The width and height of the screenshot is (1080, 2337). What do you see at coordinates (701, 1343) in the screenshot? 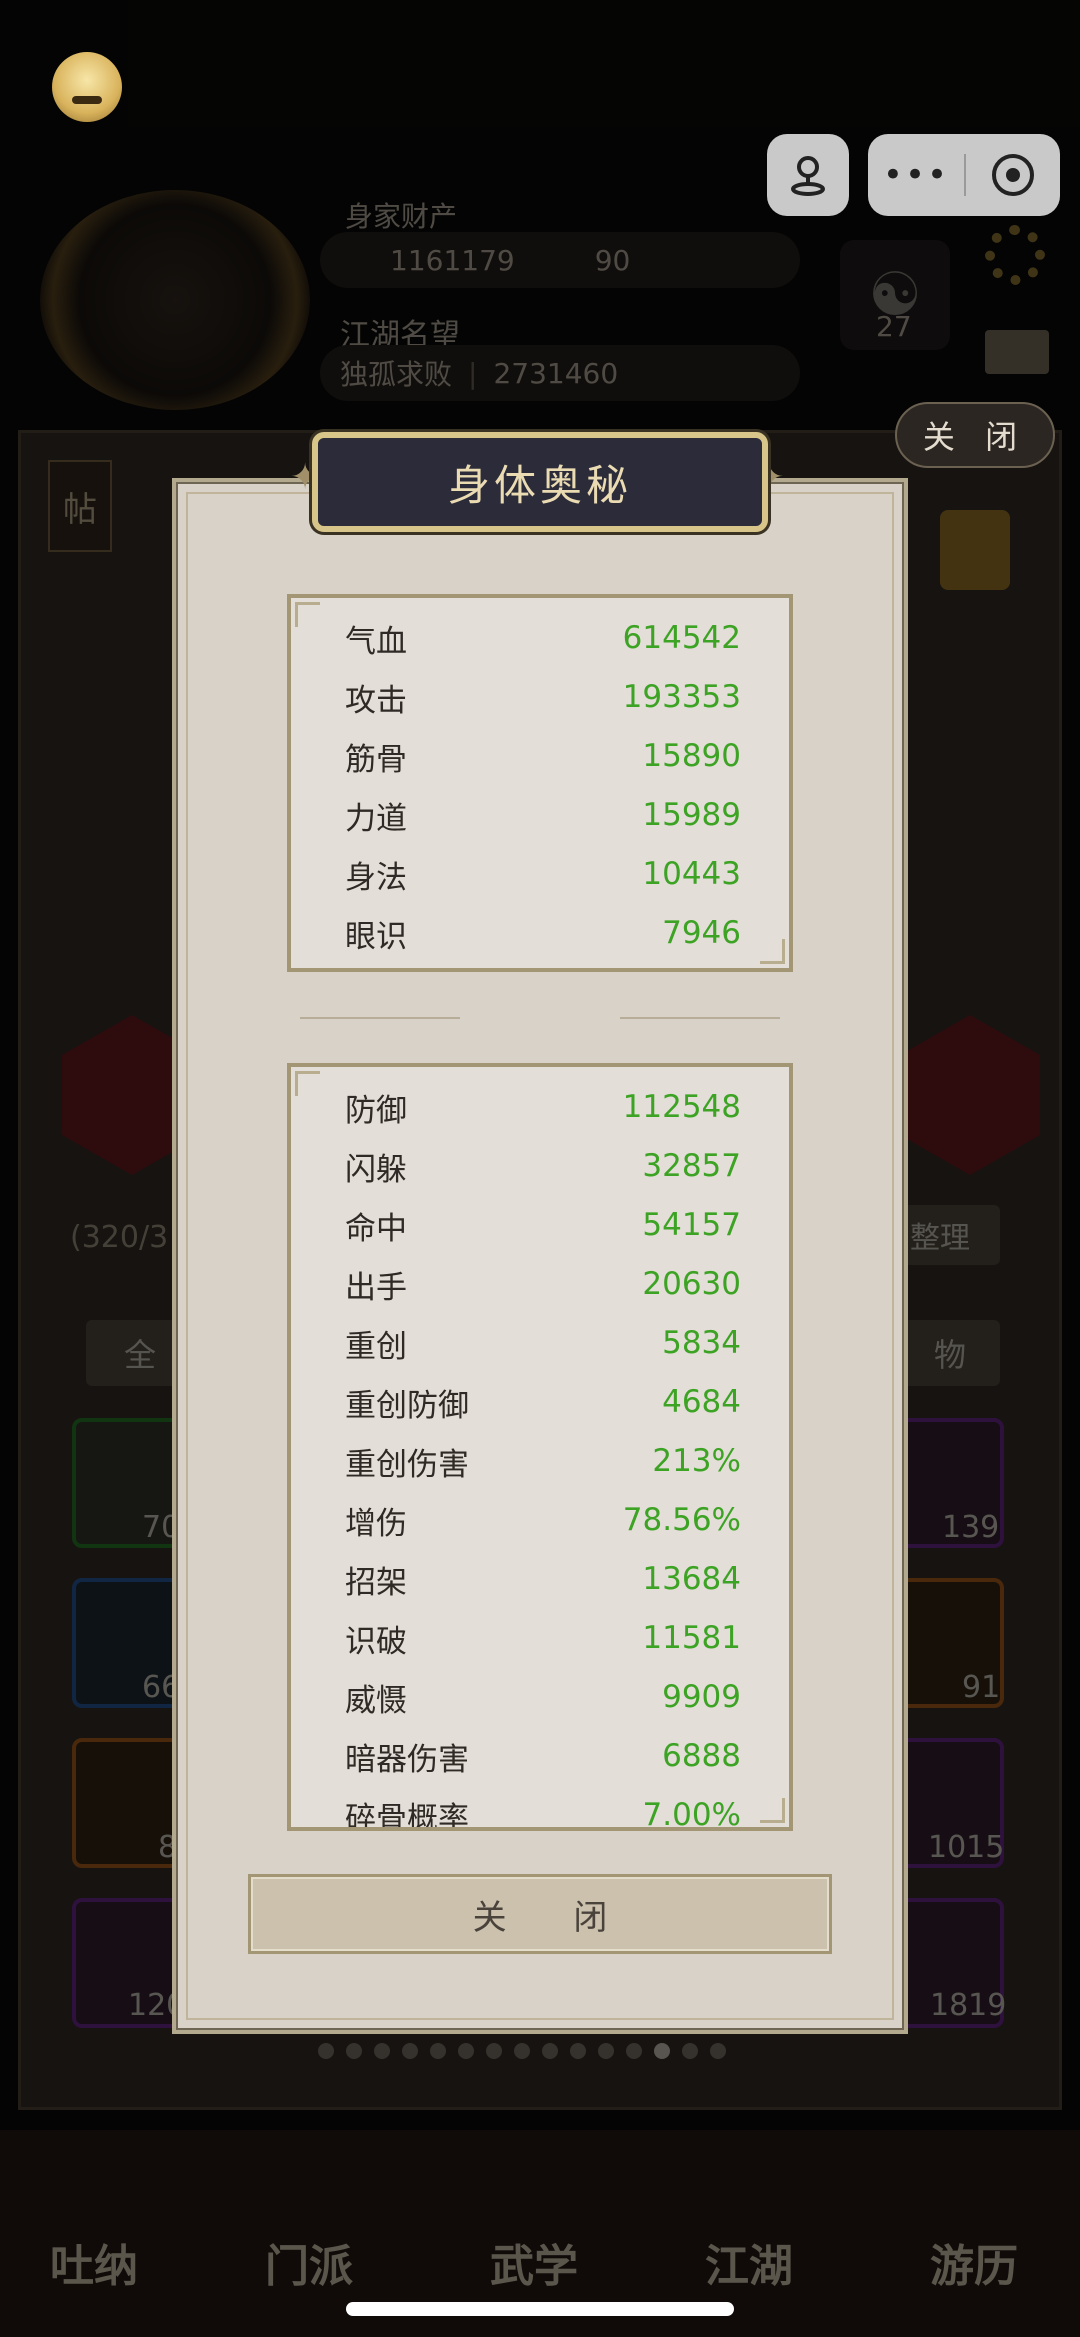
I see `stat-value: 5834` at bounding box center [701, 1343].